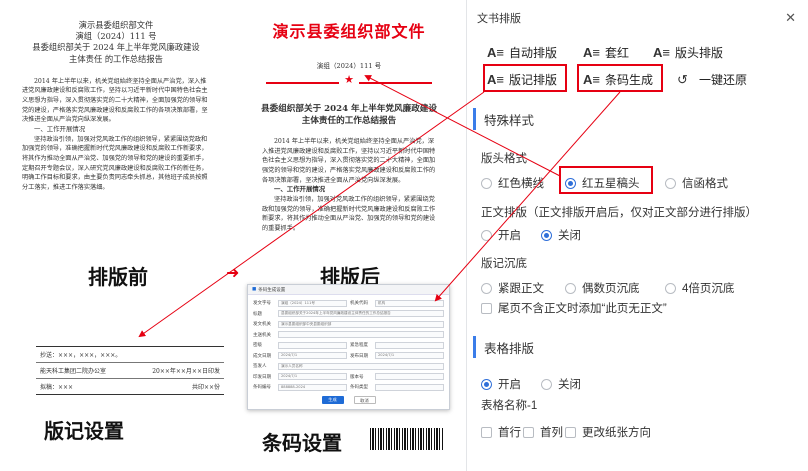 The width and height of the screenshot is (808, 471). What do you see at coordinates (527, 196) in the screenshot?
I see `arrow-to-barcode` at bounding box center [527, 196].